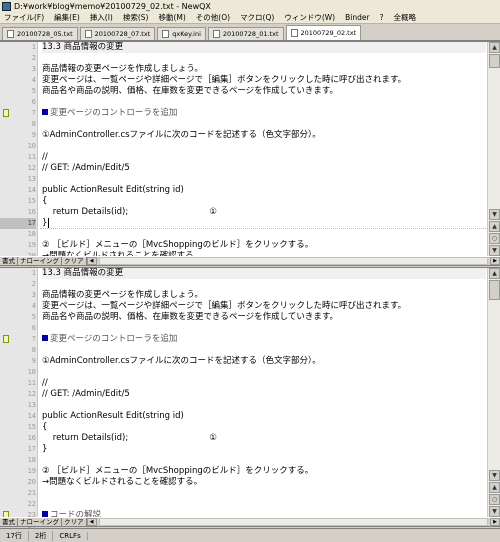 This screenshot has width=500, height=542. Describe the element at coordinates (45, 157) in the screenshot. I see `editor-line: //` at that location.